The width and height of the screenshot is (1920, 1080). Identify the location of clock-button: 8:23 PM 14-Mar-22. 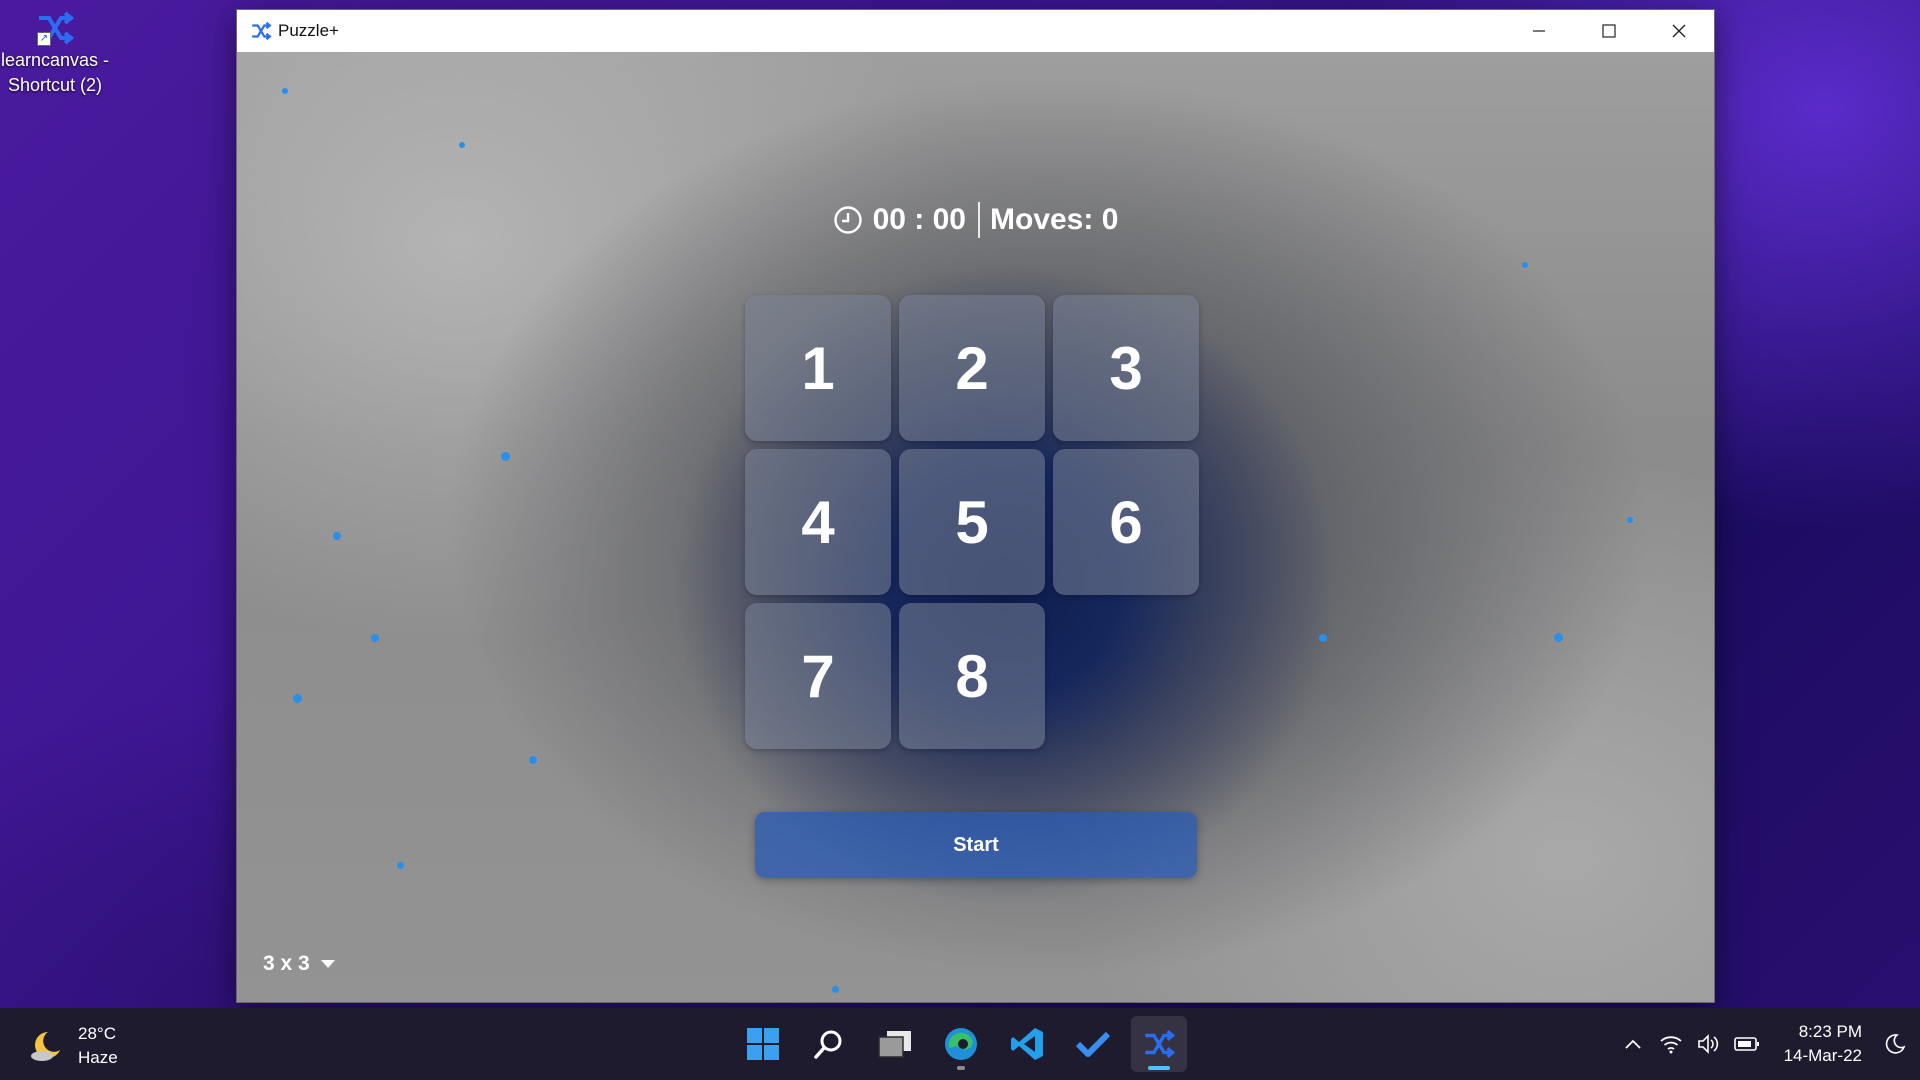
(1823, 1044).